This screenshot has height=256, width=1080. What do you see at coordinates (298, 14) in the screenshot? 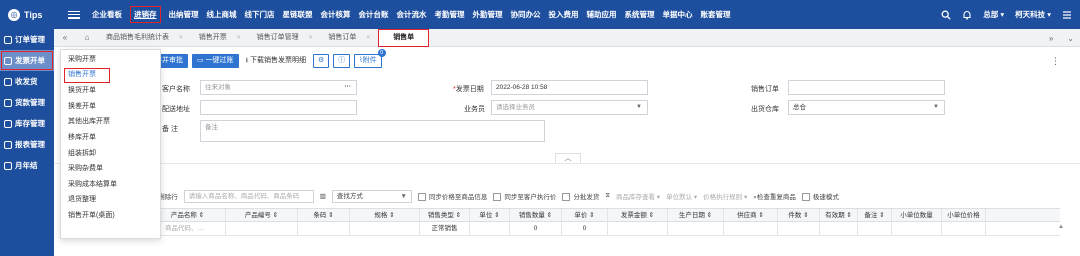
I see `nav-item: 星链联盟` at bounding box center [298, 14].